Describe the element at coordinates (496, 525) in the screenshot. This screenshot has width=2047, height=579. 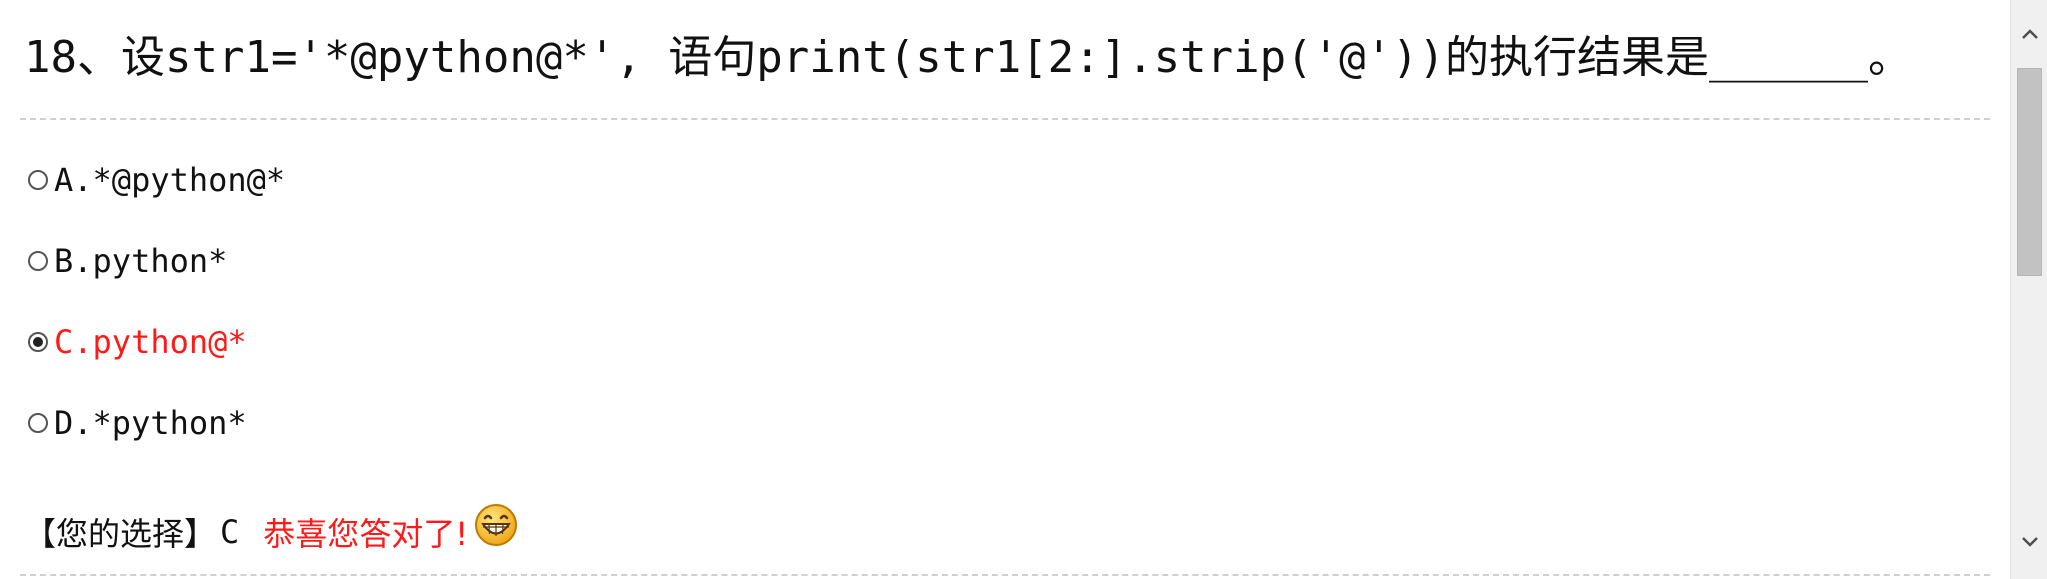
I see `grinning-smiley-icon` at that location.